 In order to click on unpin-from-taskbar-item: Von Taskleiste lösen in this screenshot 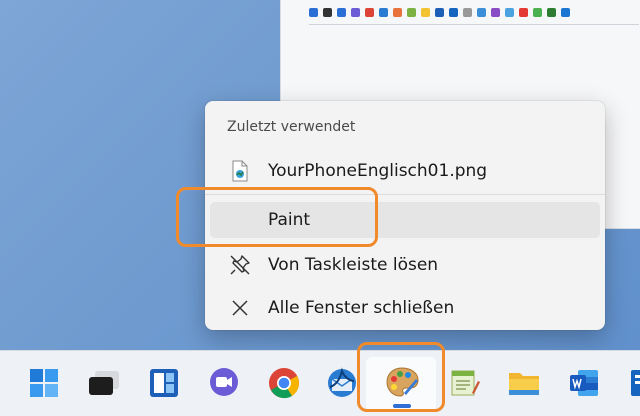, I will do `click(405, 265)`.